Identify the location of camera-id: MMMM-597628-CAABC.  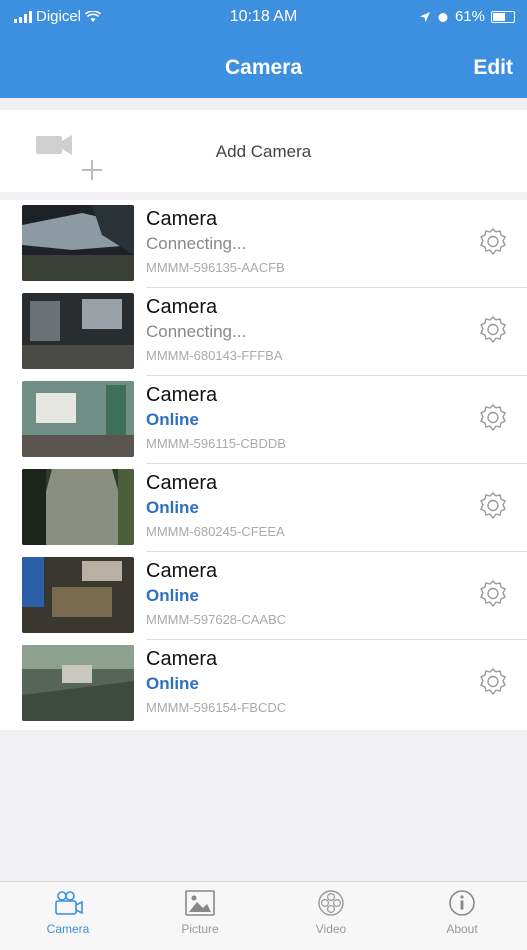
(216, 619).